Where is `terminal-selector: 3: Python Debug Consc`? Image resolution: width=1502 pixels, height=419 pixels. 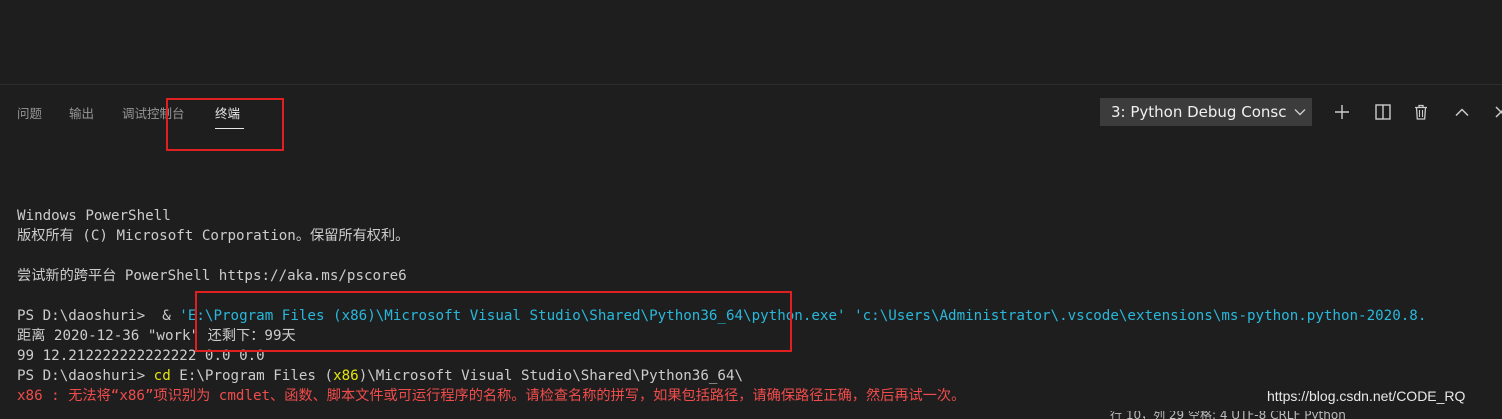
terminal-selector: 3: Python Debug Consc is located at coordinates (1206, 112).